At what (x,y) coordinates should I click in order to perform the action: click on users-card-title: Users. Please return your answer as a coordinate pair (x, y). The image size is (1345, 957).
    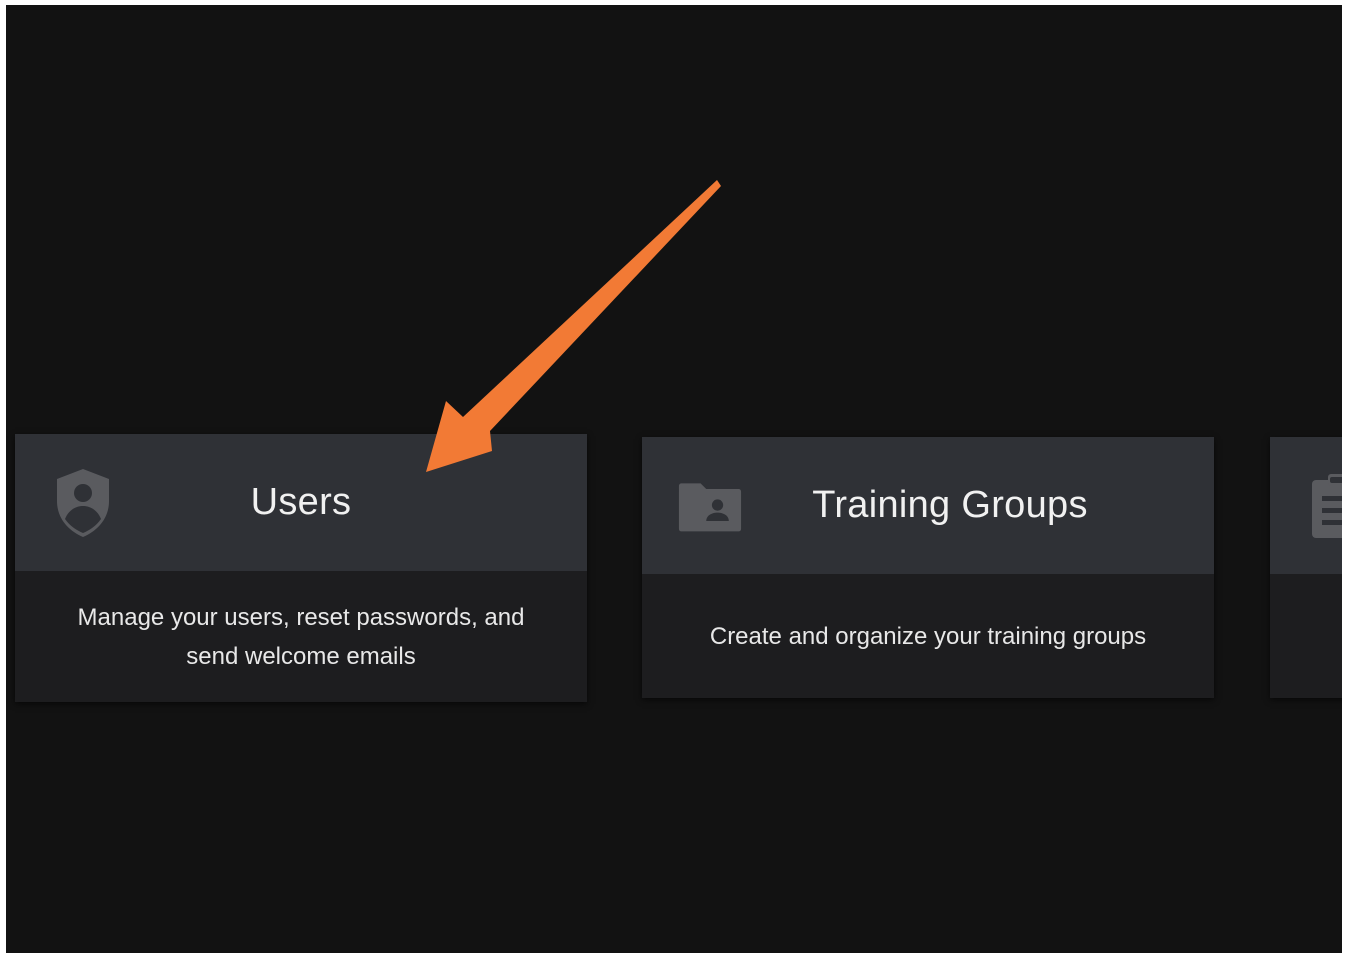
    Looking at the image, I should click on (301, 502).